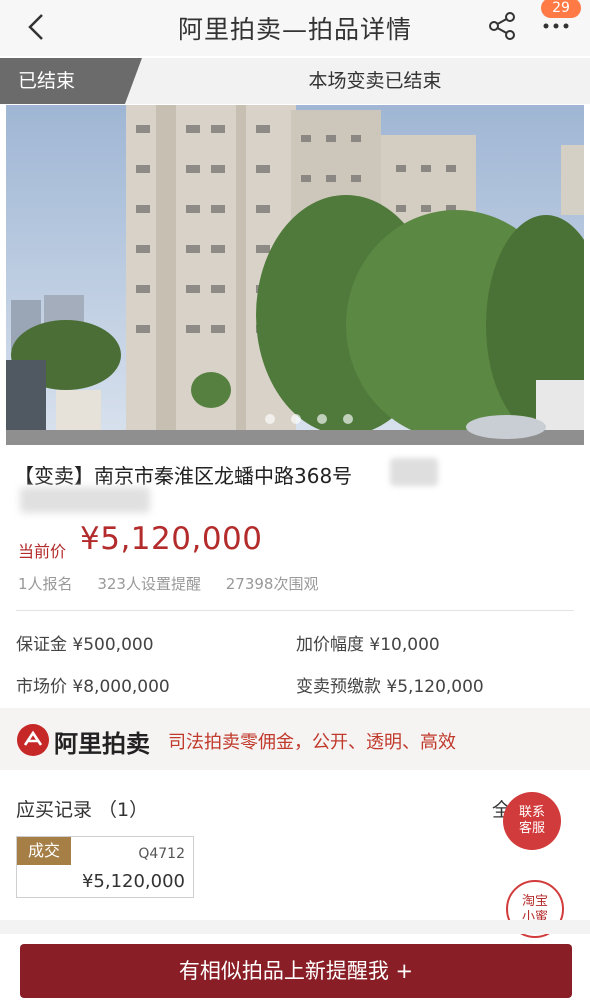 The width and height of the screenshot is (590, 1000). Describe the element at coordinates (82, 810) in the screenshot. I see `bid-records-title: 应买记录 （1）` at that location.